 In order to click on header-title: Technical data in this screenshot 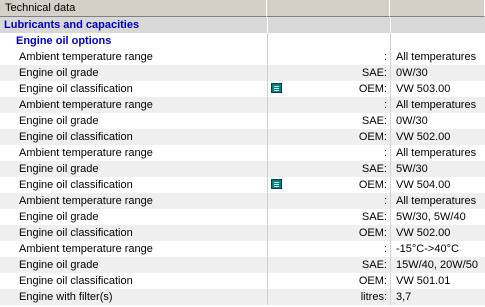, I will do `click(133, 8)`.